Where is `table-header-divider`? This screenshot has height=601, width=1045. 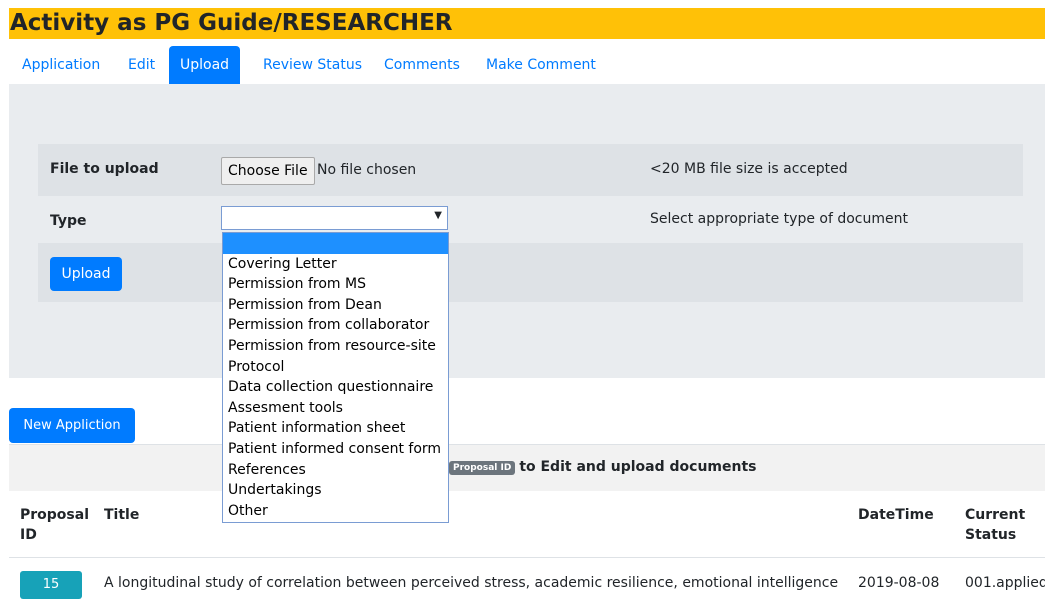 table-header-divider is located at coordinates (527, 557).